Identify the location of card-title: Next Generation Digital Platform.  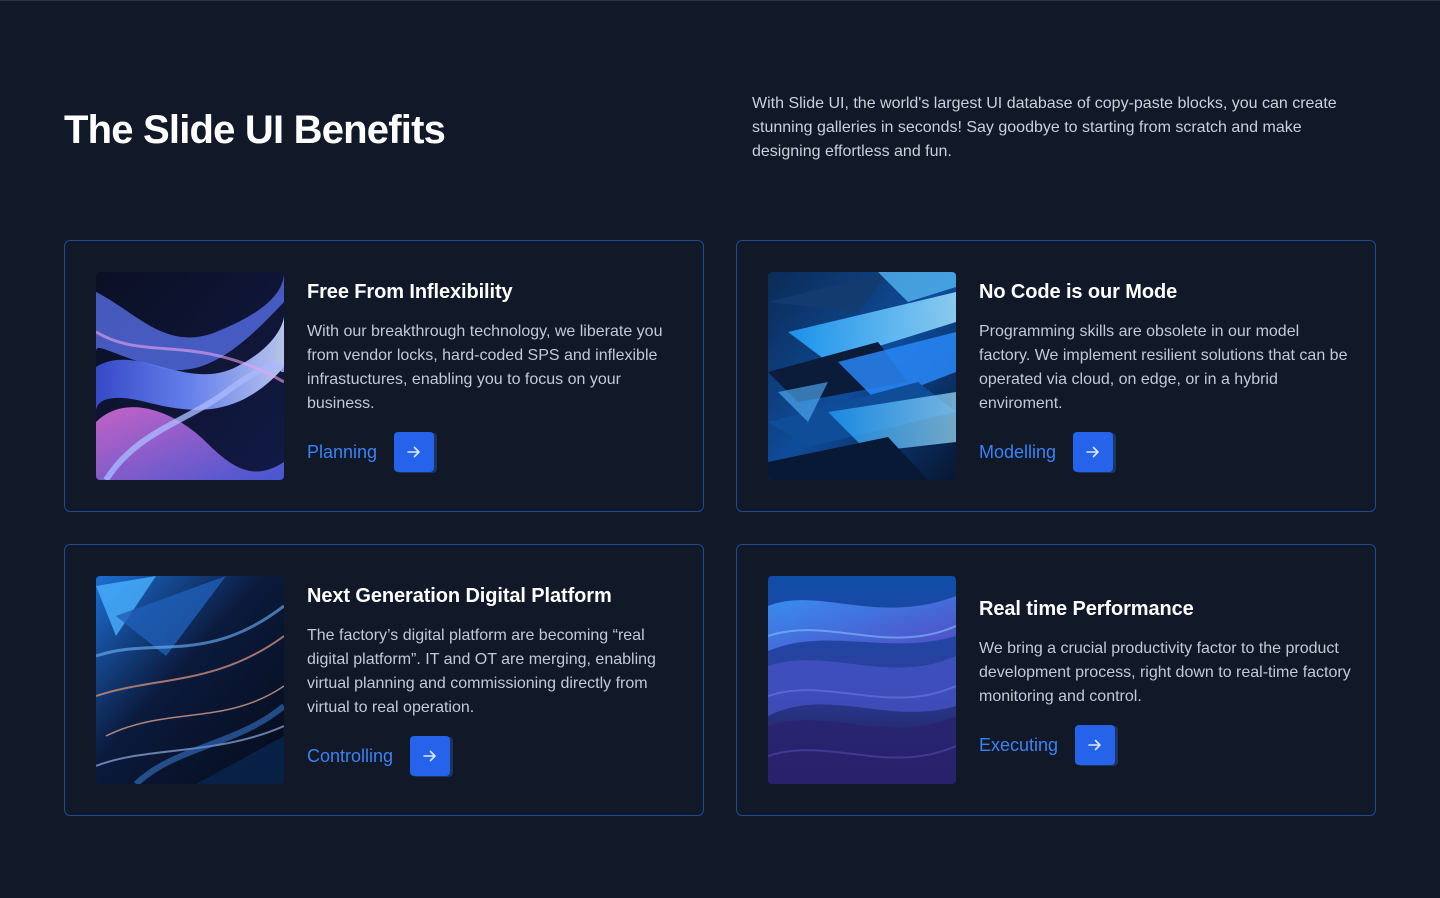
(459, 596).